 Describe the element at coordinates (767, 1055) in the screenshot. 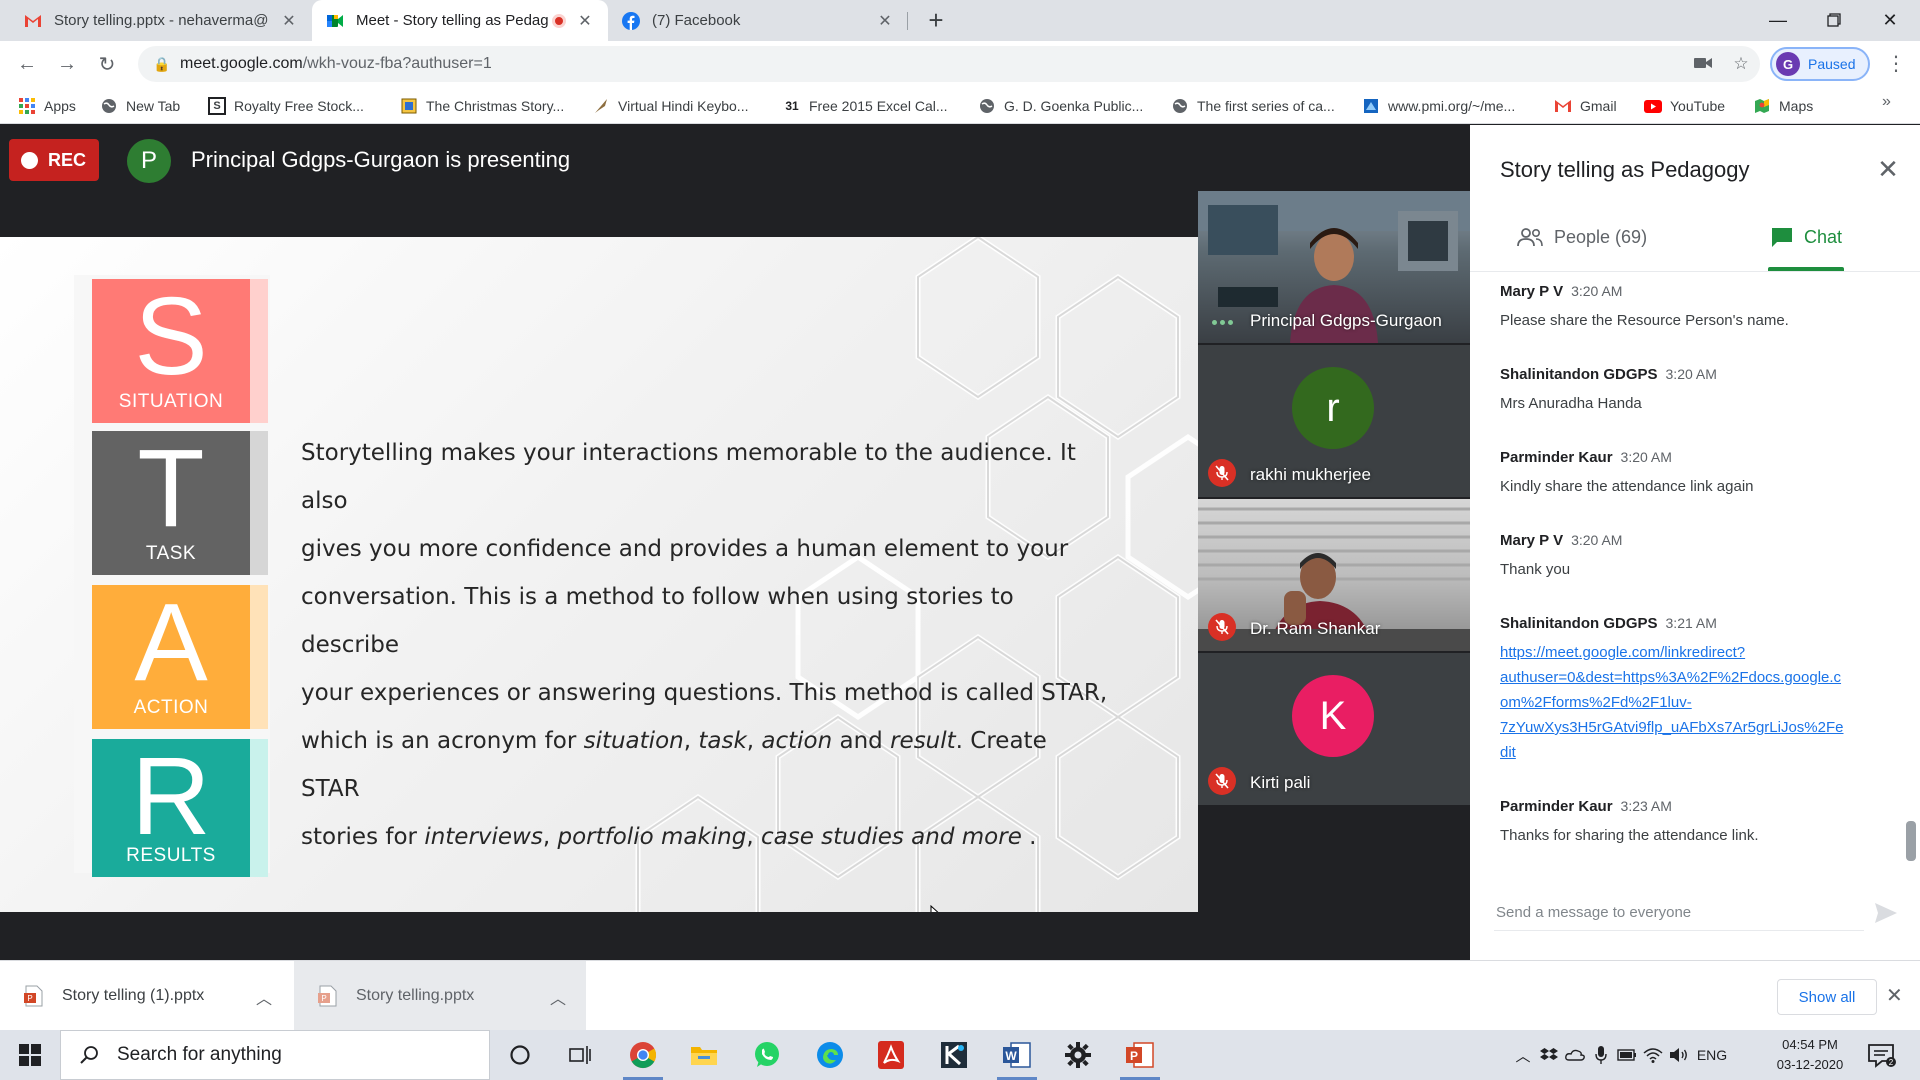

I see `taskbar-whatsapp` at that location.